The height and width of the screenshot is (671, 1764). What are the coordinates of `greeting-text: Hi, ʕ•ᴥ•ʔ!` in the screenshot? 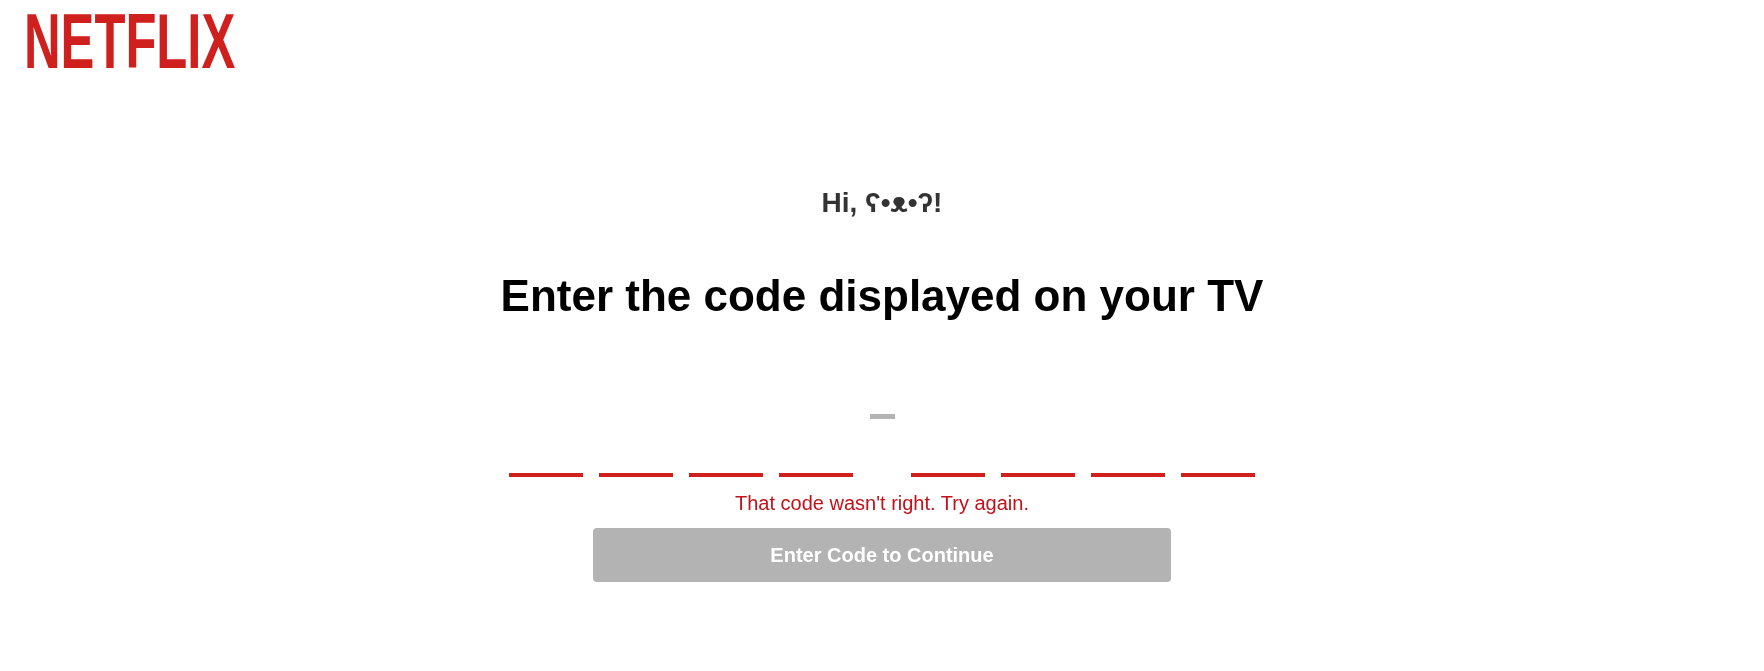 It's located at (882, 203).